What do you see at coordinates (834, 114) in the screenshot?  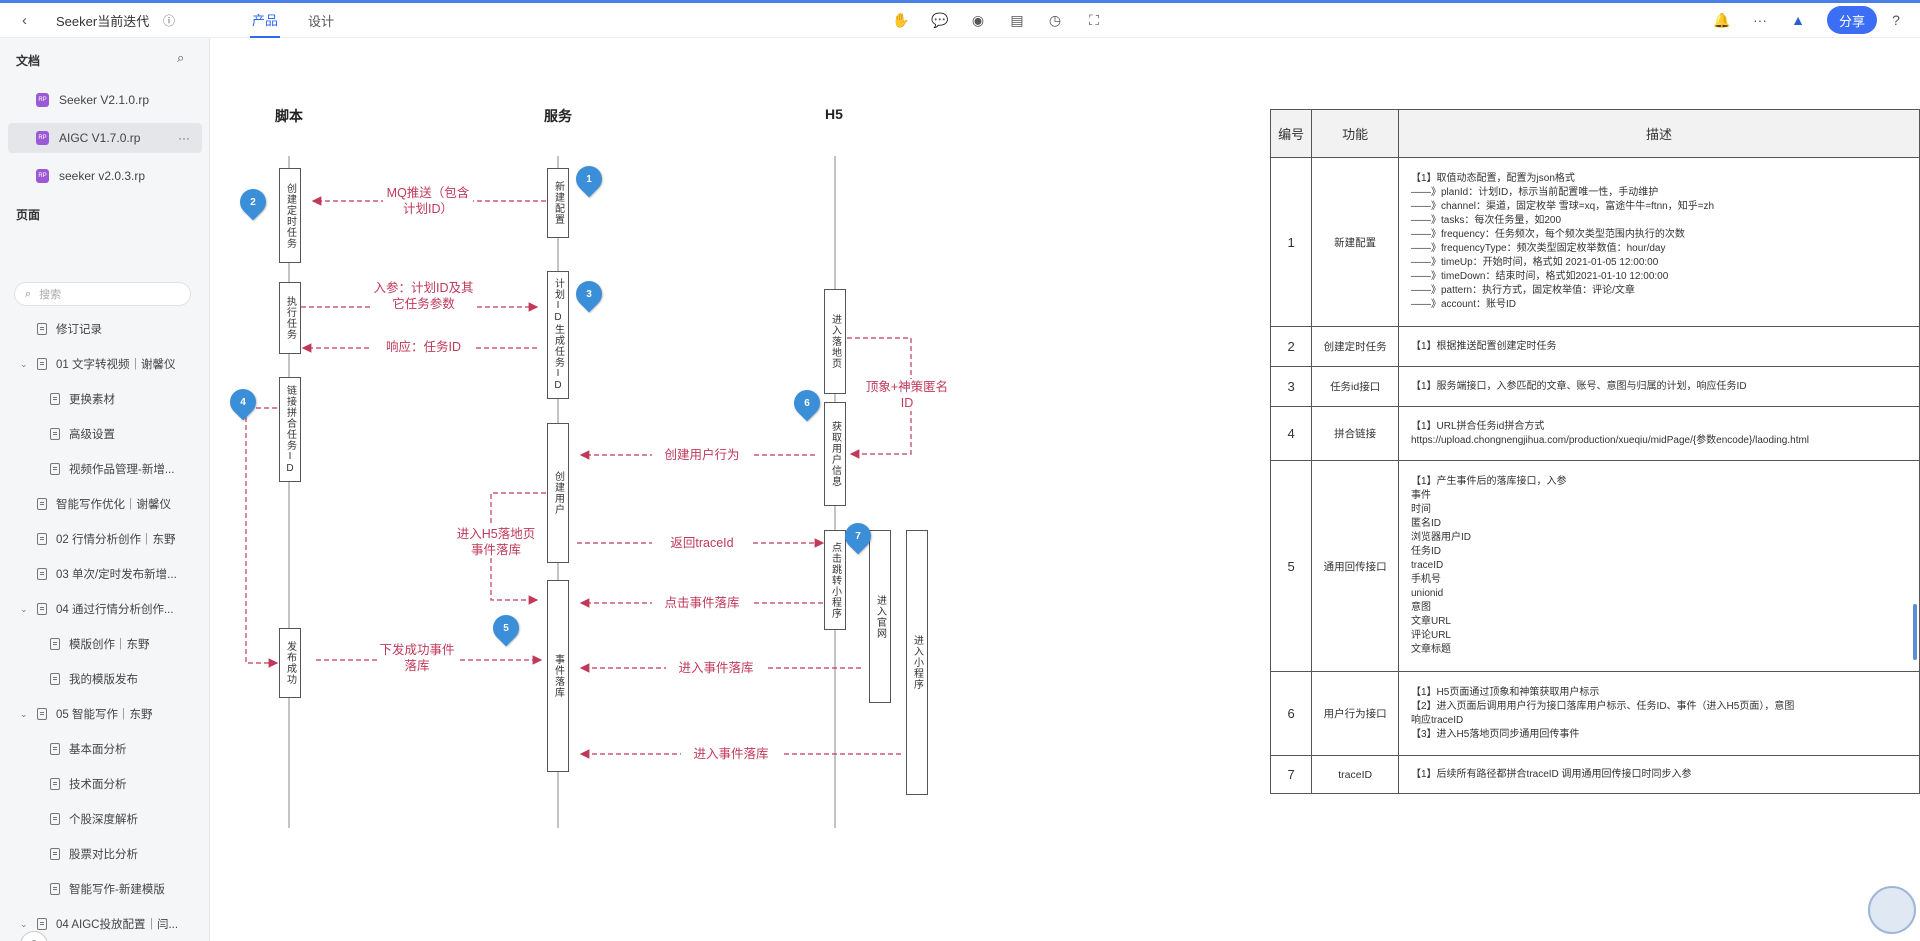 I see `lane-h5: H5` at bounding box center [834, 114].